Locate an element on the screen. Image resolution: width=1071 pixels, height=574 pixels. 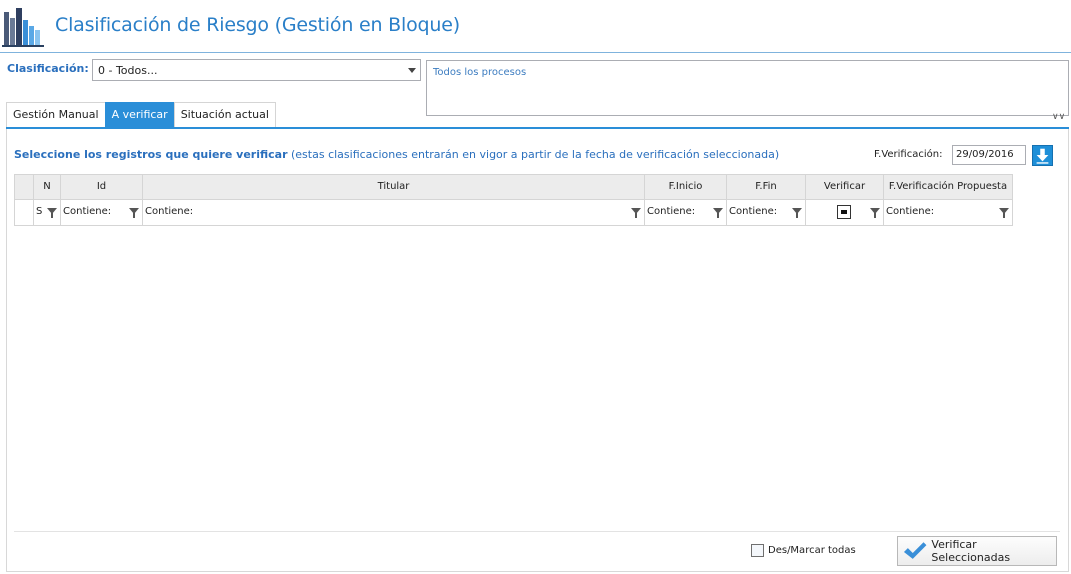
desmarcar-todas-checkbox: Des/Marcar todas is located at coordinates (803, 550).